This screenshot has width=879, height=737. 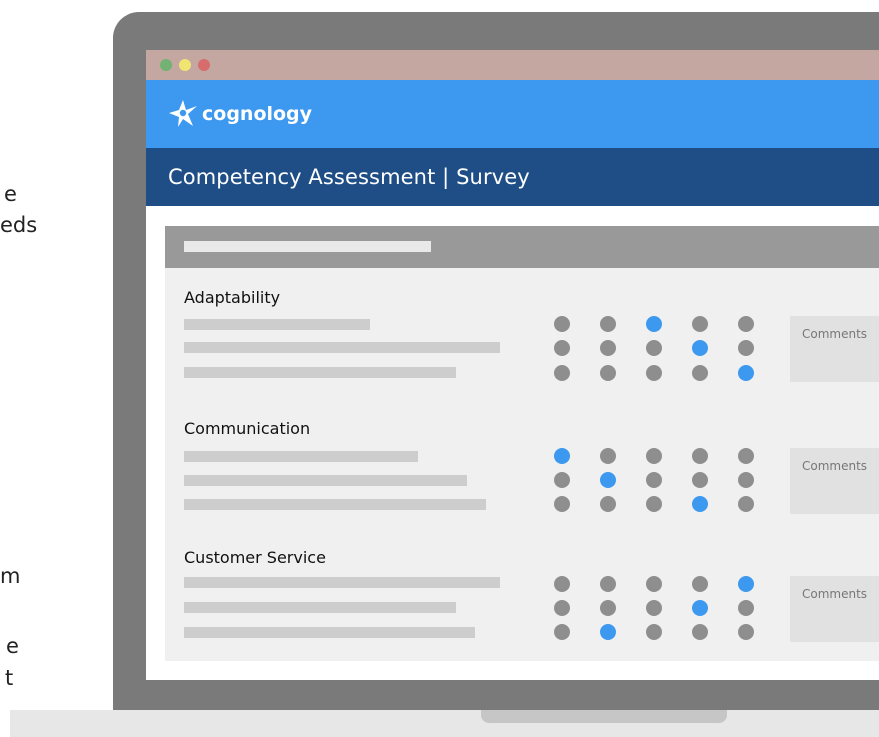 What do you see at coordinates (512, 114) in the screenshot?
I see `brand-bar: cognology` at bounding box center [512, 114].